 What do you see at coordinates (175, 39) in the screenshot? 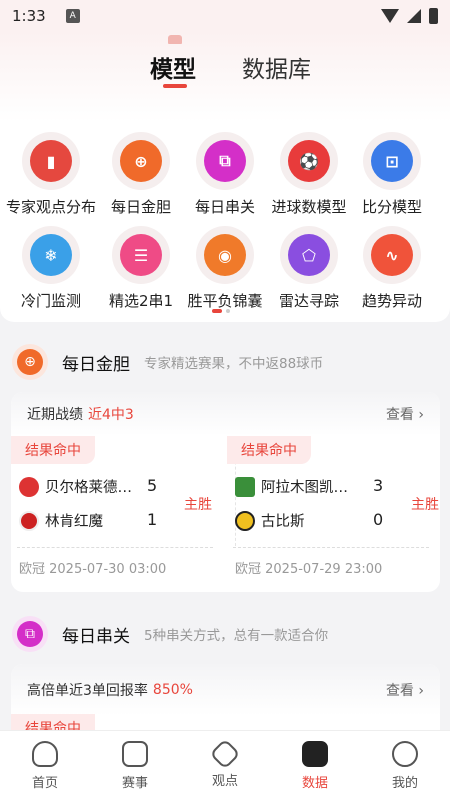
I see `crown-icon` at bounding box center [175, 39].